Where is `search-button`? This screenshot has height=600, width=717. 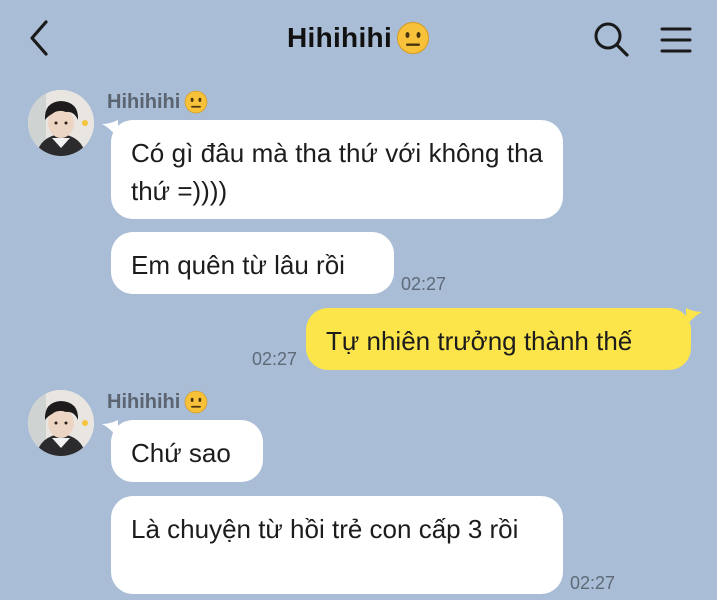 search-button is located at coordinates (611, 39).